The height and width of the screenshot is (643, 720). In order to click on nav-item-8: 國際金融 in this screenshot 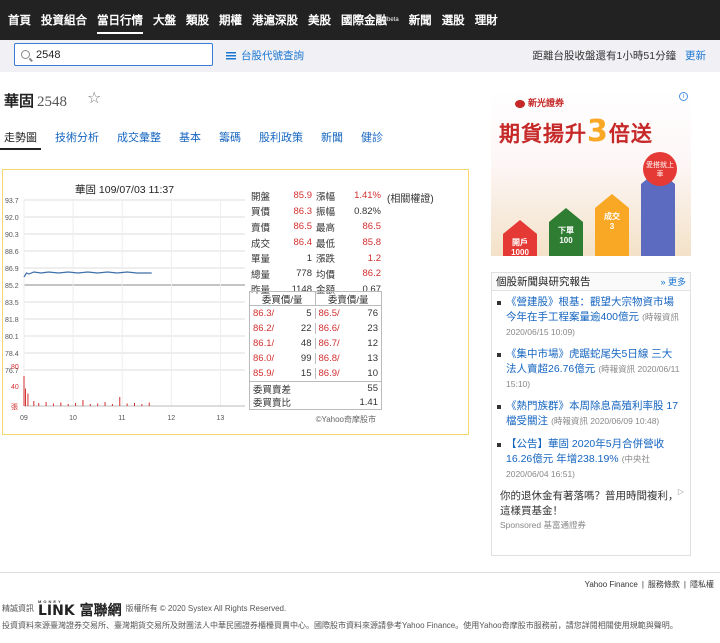, I will do `click(364, 20)`.